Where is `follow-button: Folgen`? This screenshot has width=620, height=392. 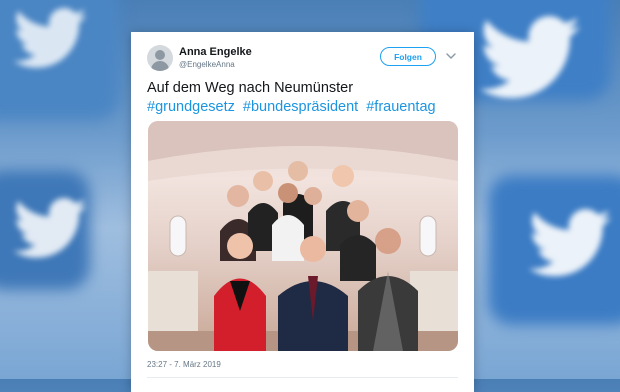
follow-button: Folgen is located at coordinates (408, 56).